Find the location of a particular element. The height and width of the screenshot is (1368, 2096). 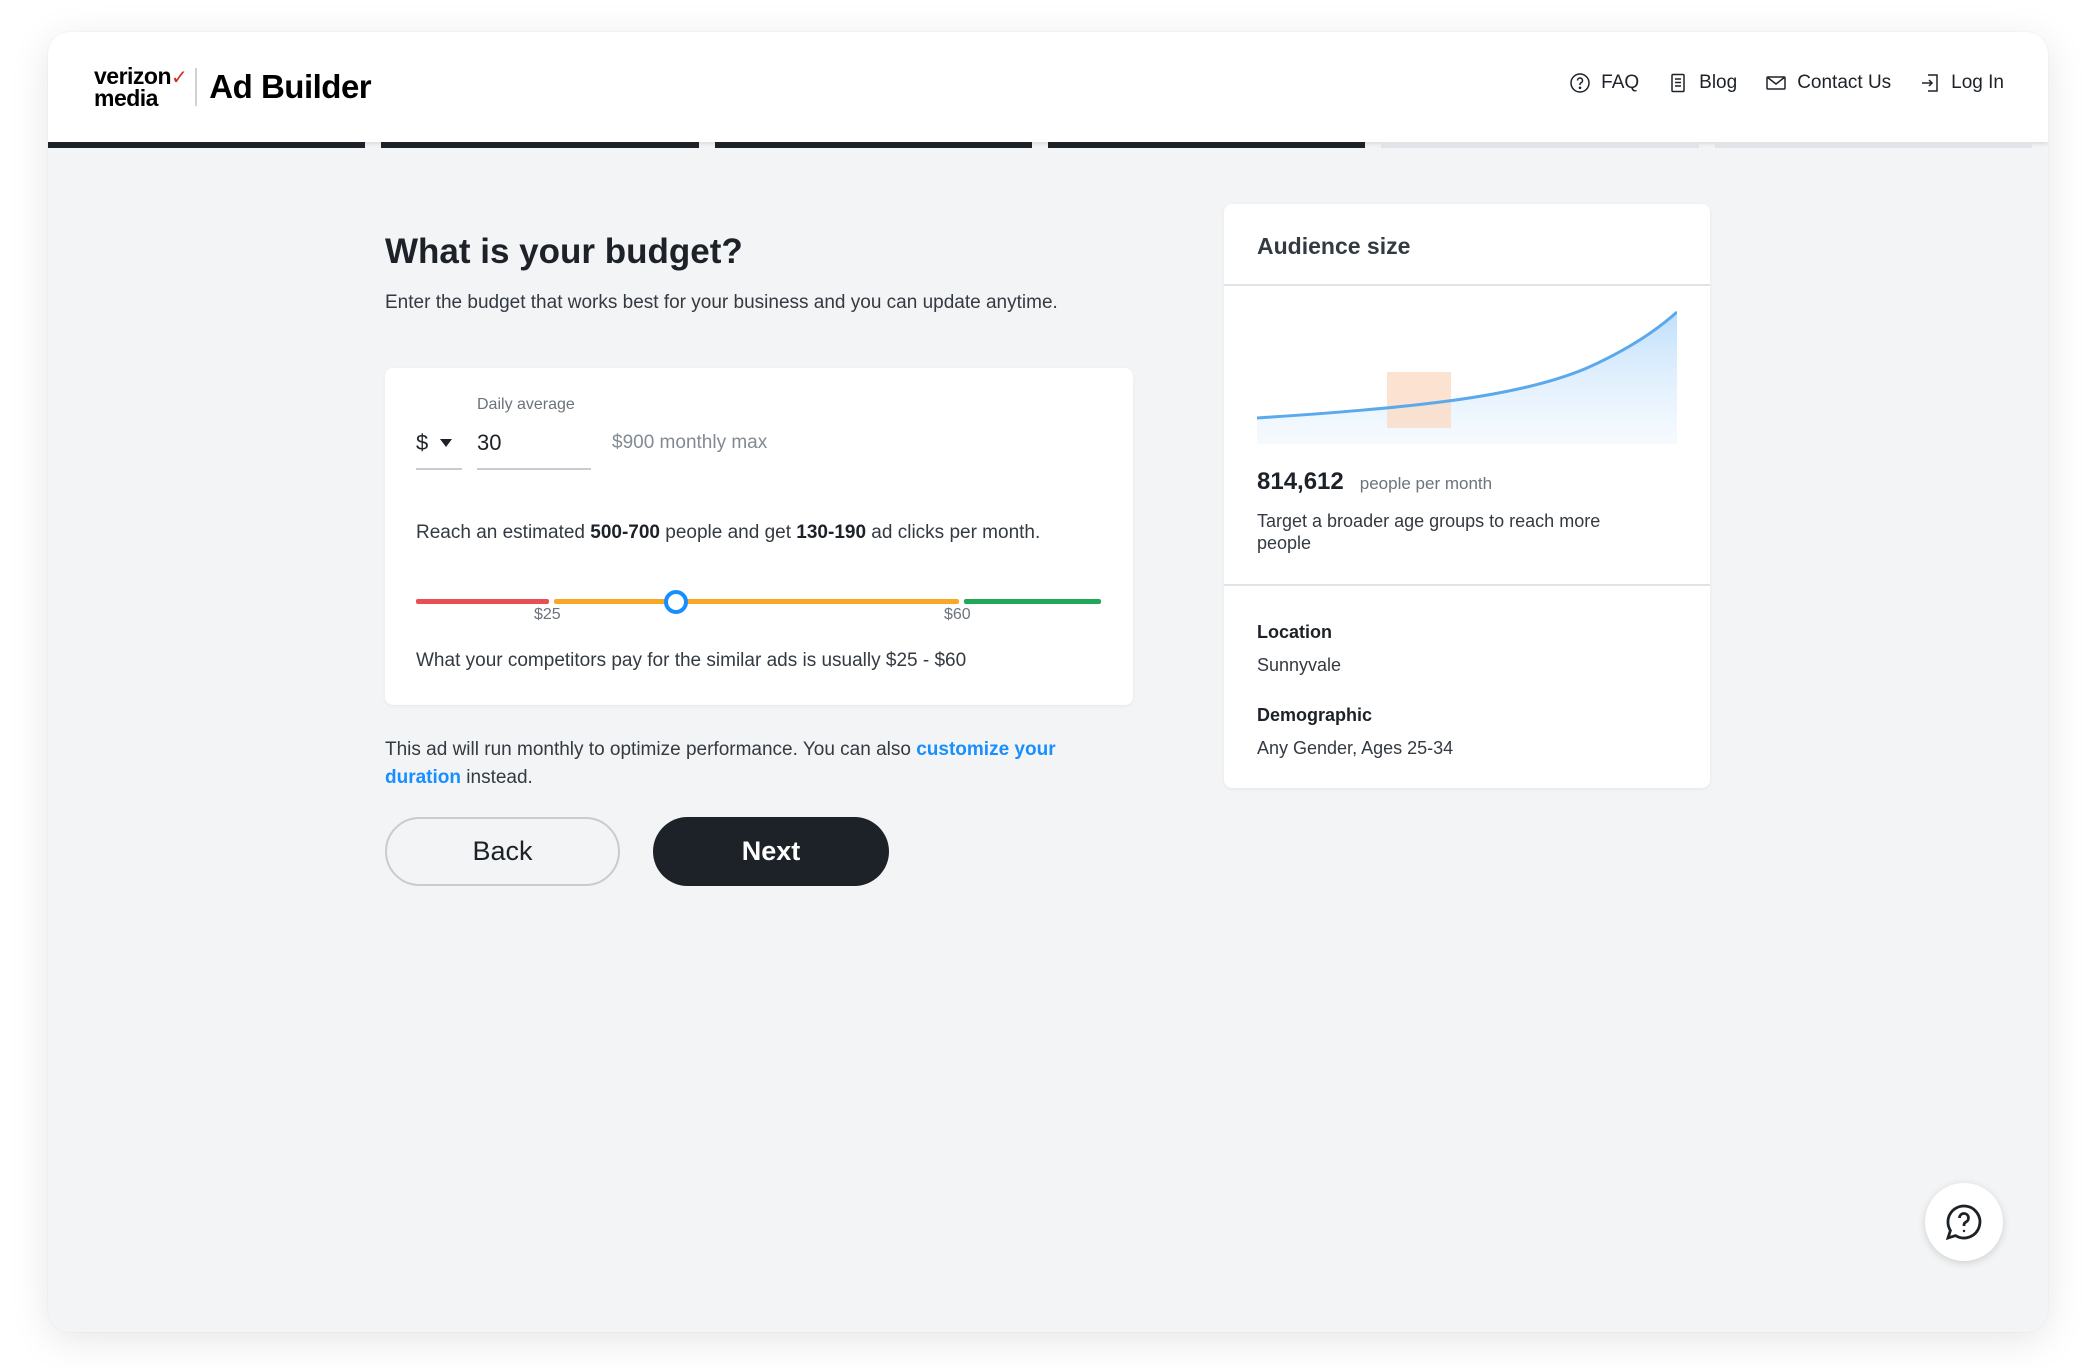

document-icon is located at coordinates (1678, 83).